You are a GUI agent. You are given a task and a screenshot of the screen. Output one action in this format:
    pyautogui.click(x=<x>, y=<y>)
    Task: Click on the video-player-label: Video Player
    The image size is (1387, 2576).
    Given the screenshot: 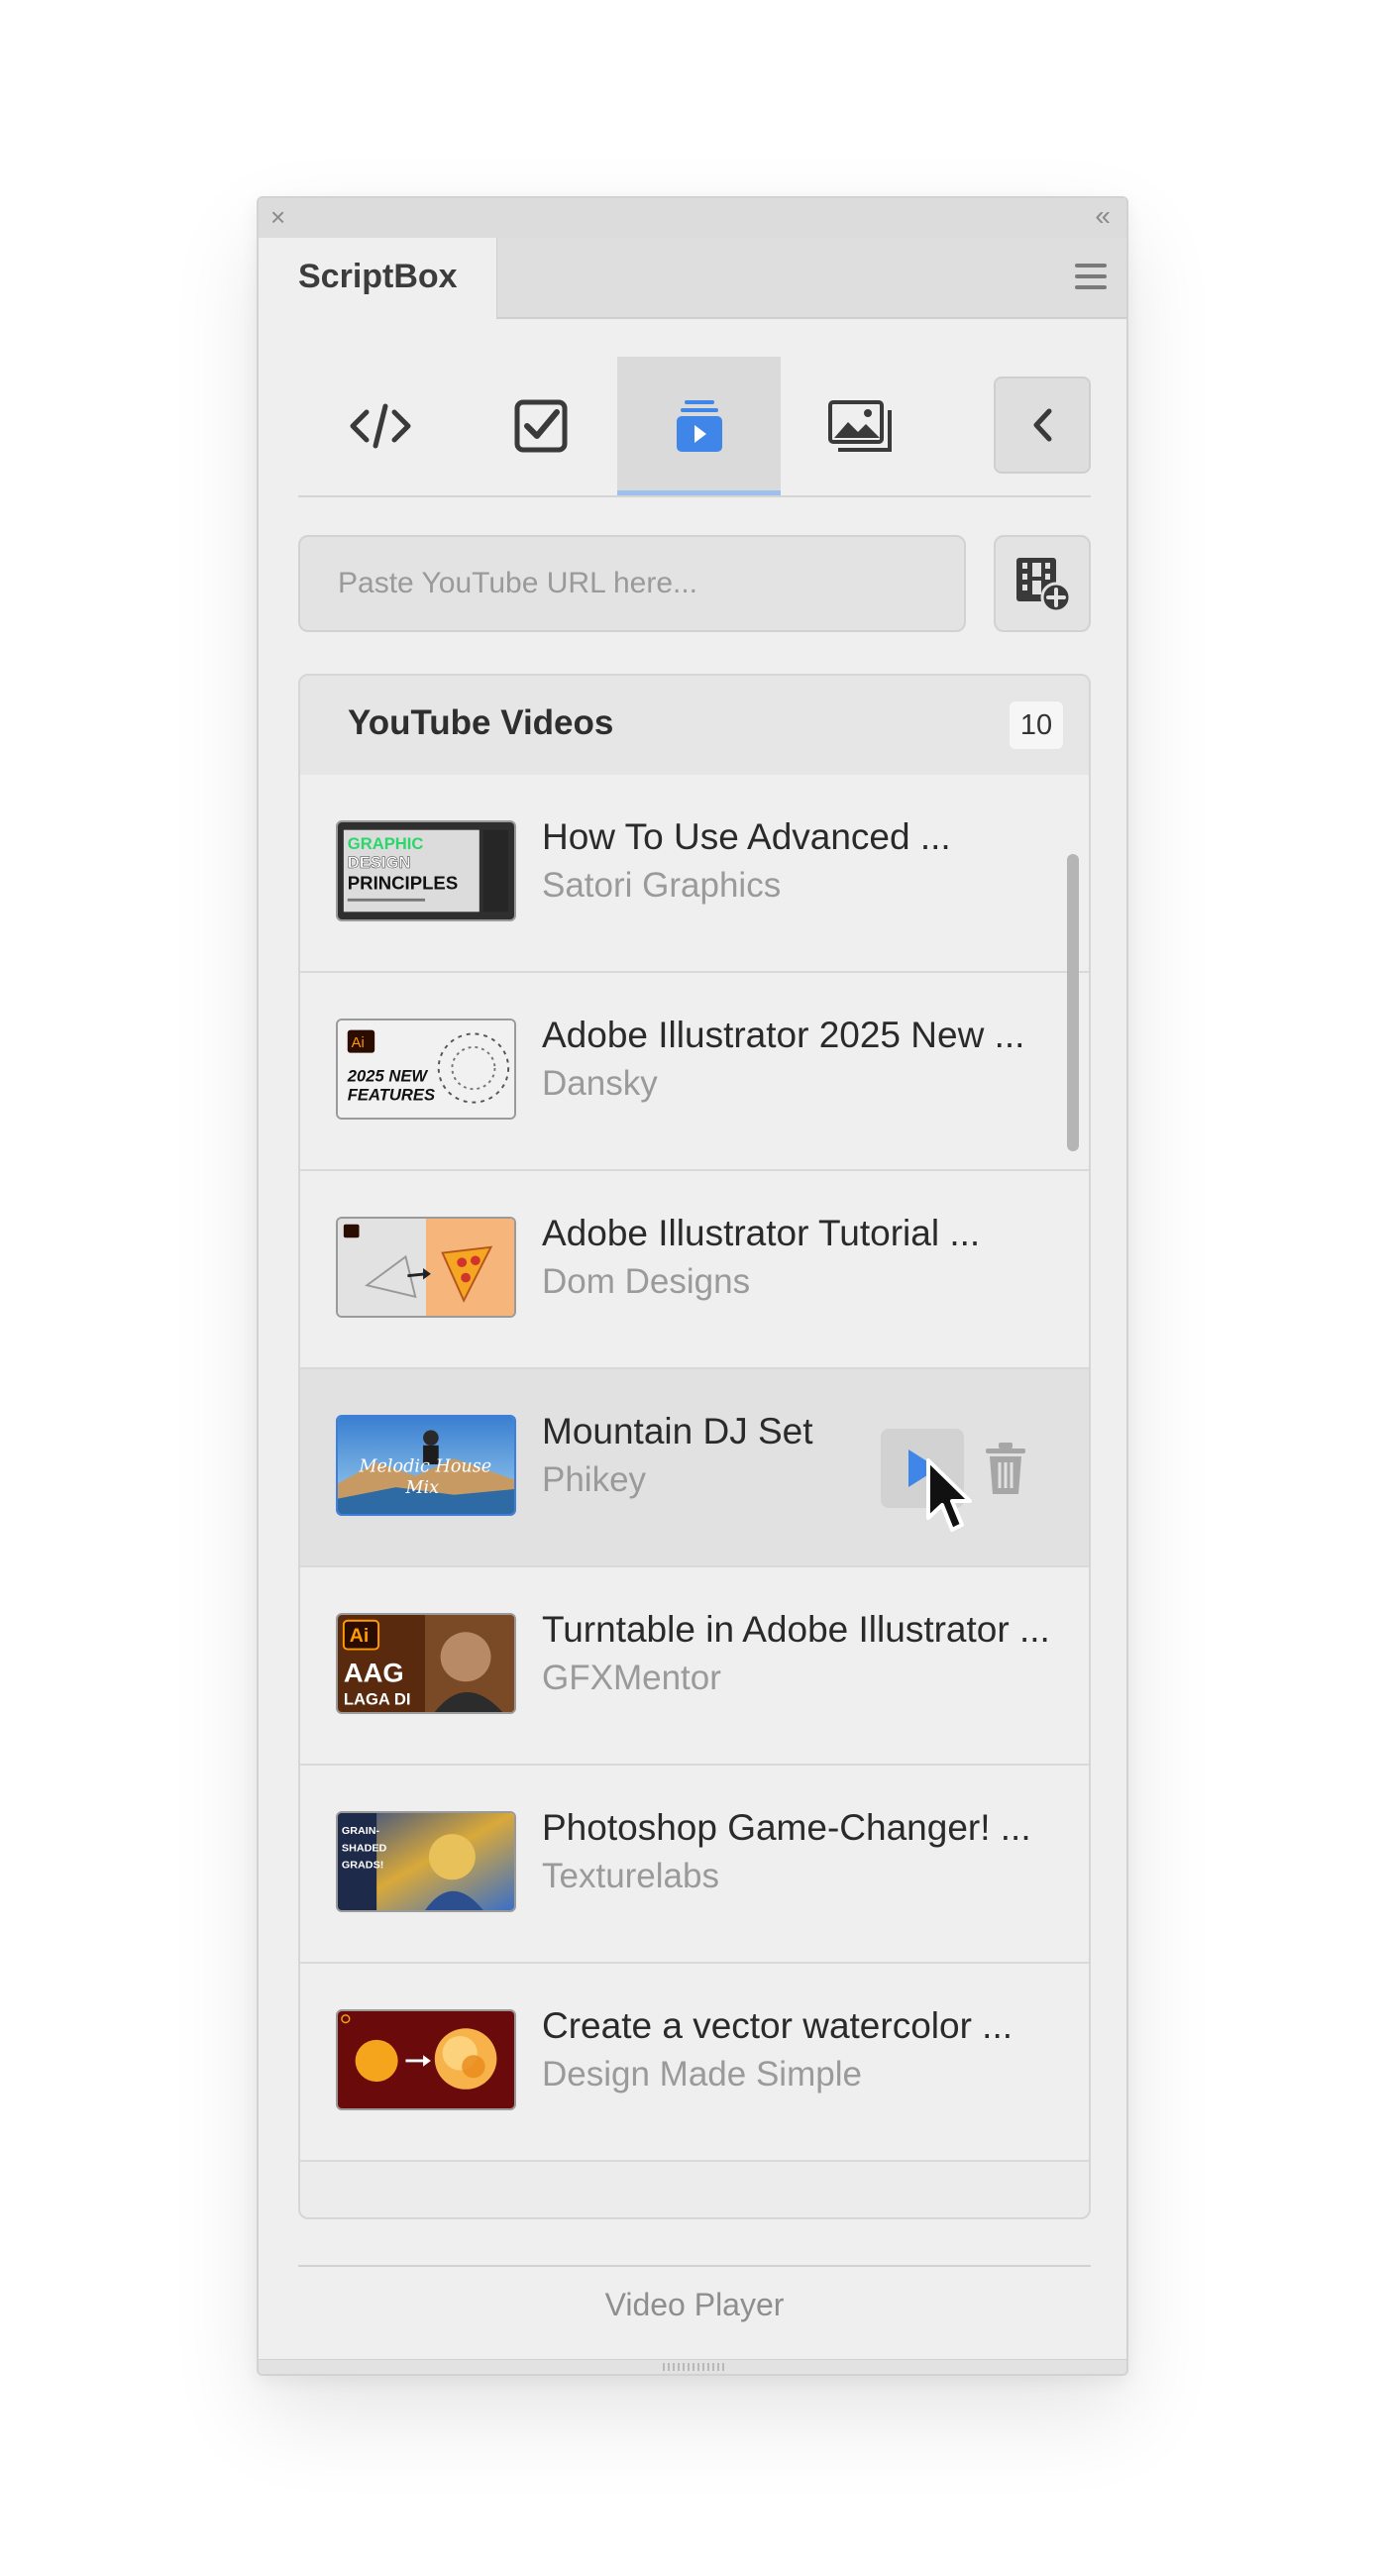 What is the action you would take?
    pyautogui.click(x=694, y=2304)
    